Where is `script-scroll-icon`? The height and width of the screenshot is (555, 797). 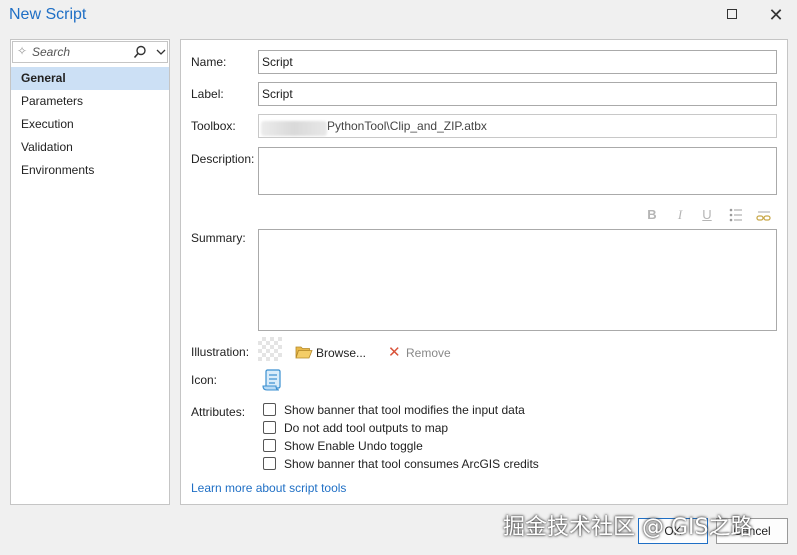 script-scroll-icon is located at coordinates (272, 380).